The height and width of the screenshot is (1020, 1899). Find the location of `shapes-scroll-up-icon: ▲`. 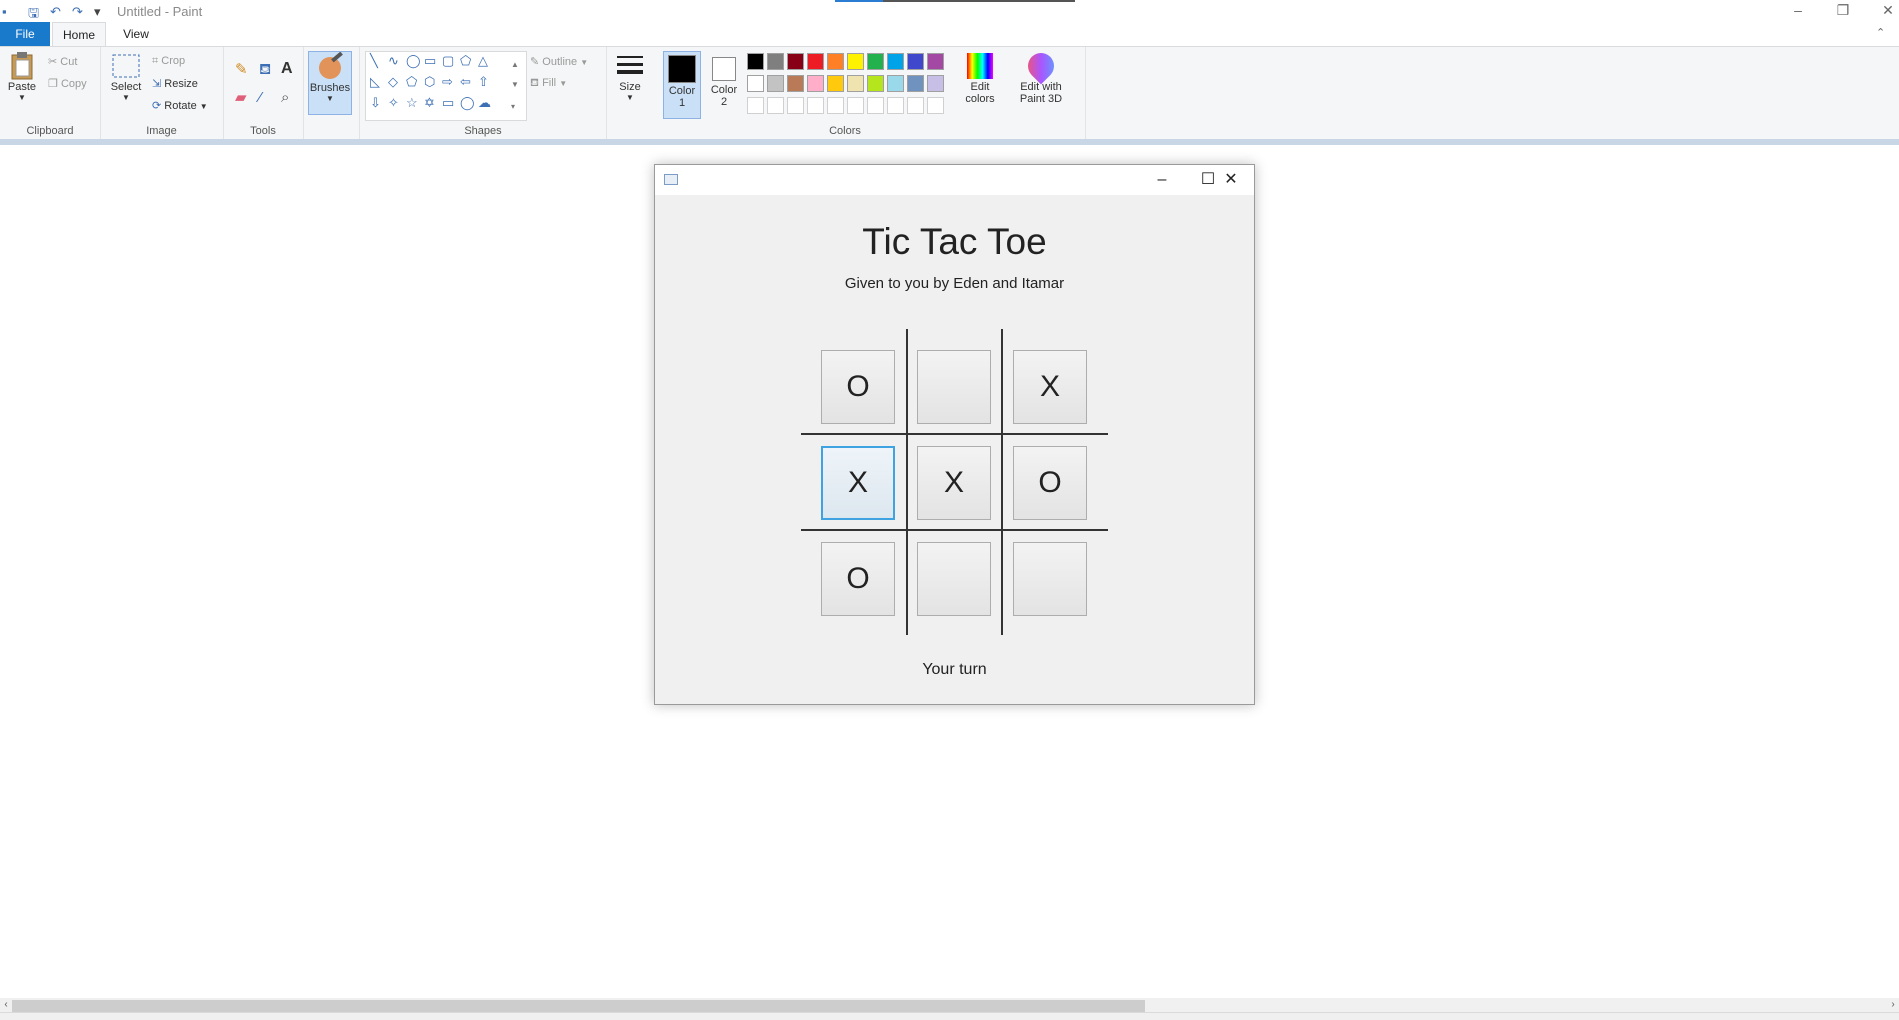

shapes-scroll-up-icon: ▲ is located at coordinates (515, 65).